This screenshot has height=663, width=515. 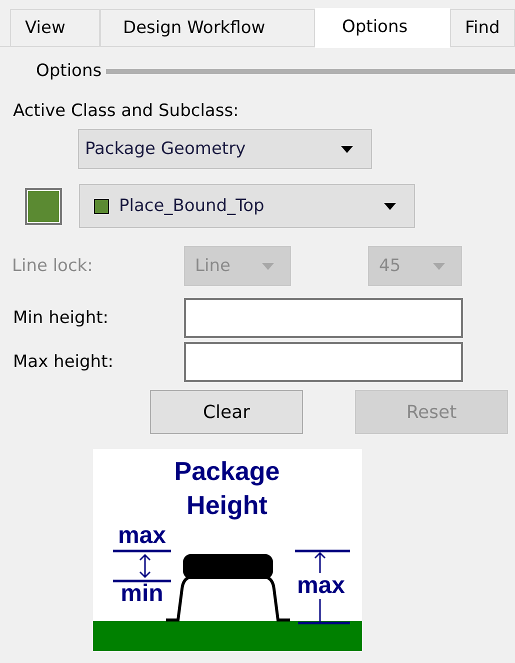 I want to click on color-swatch, so click(x=43, y=206).